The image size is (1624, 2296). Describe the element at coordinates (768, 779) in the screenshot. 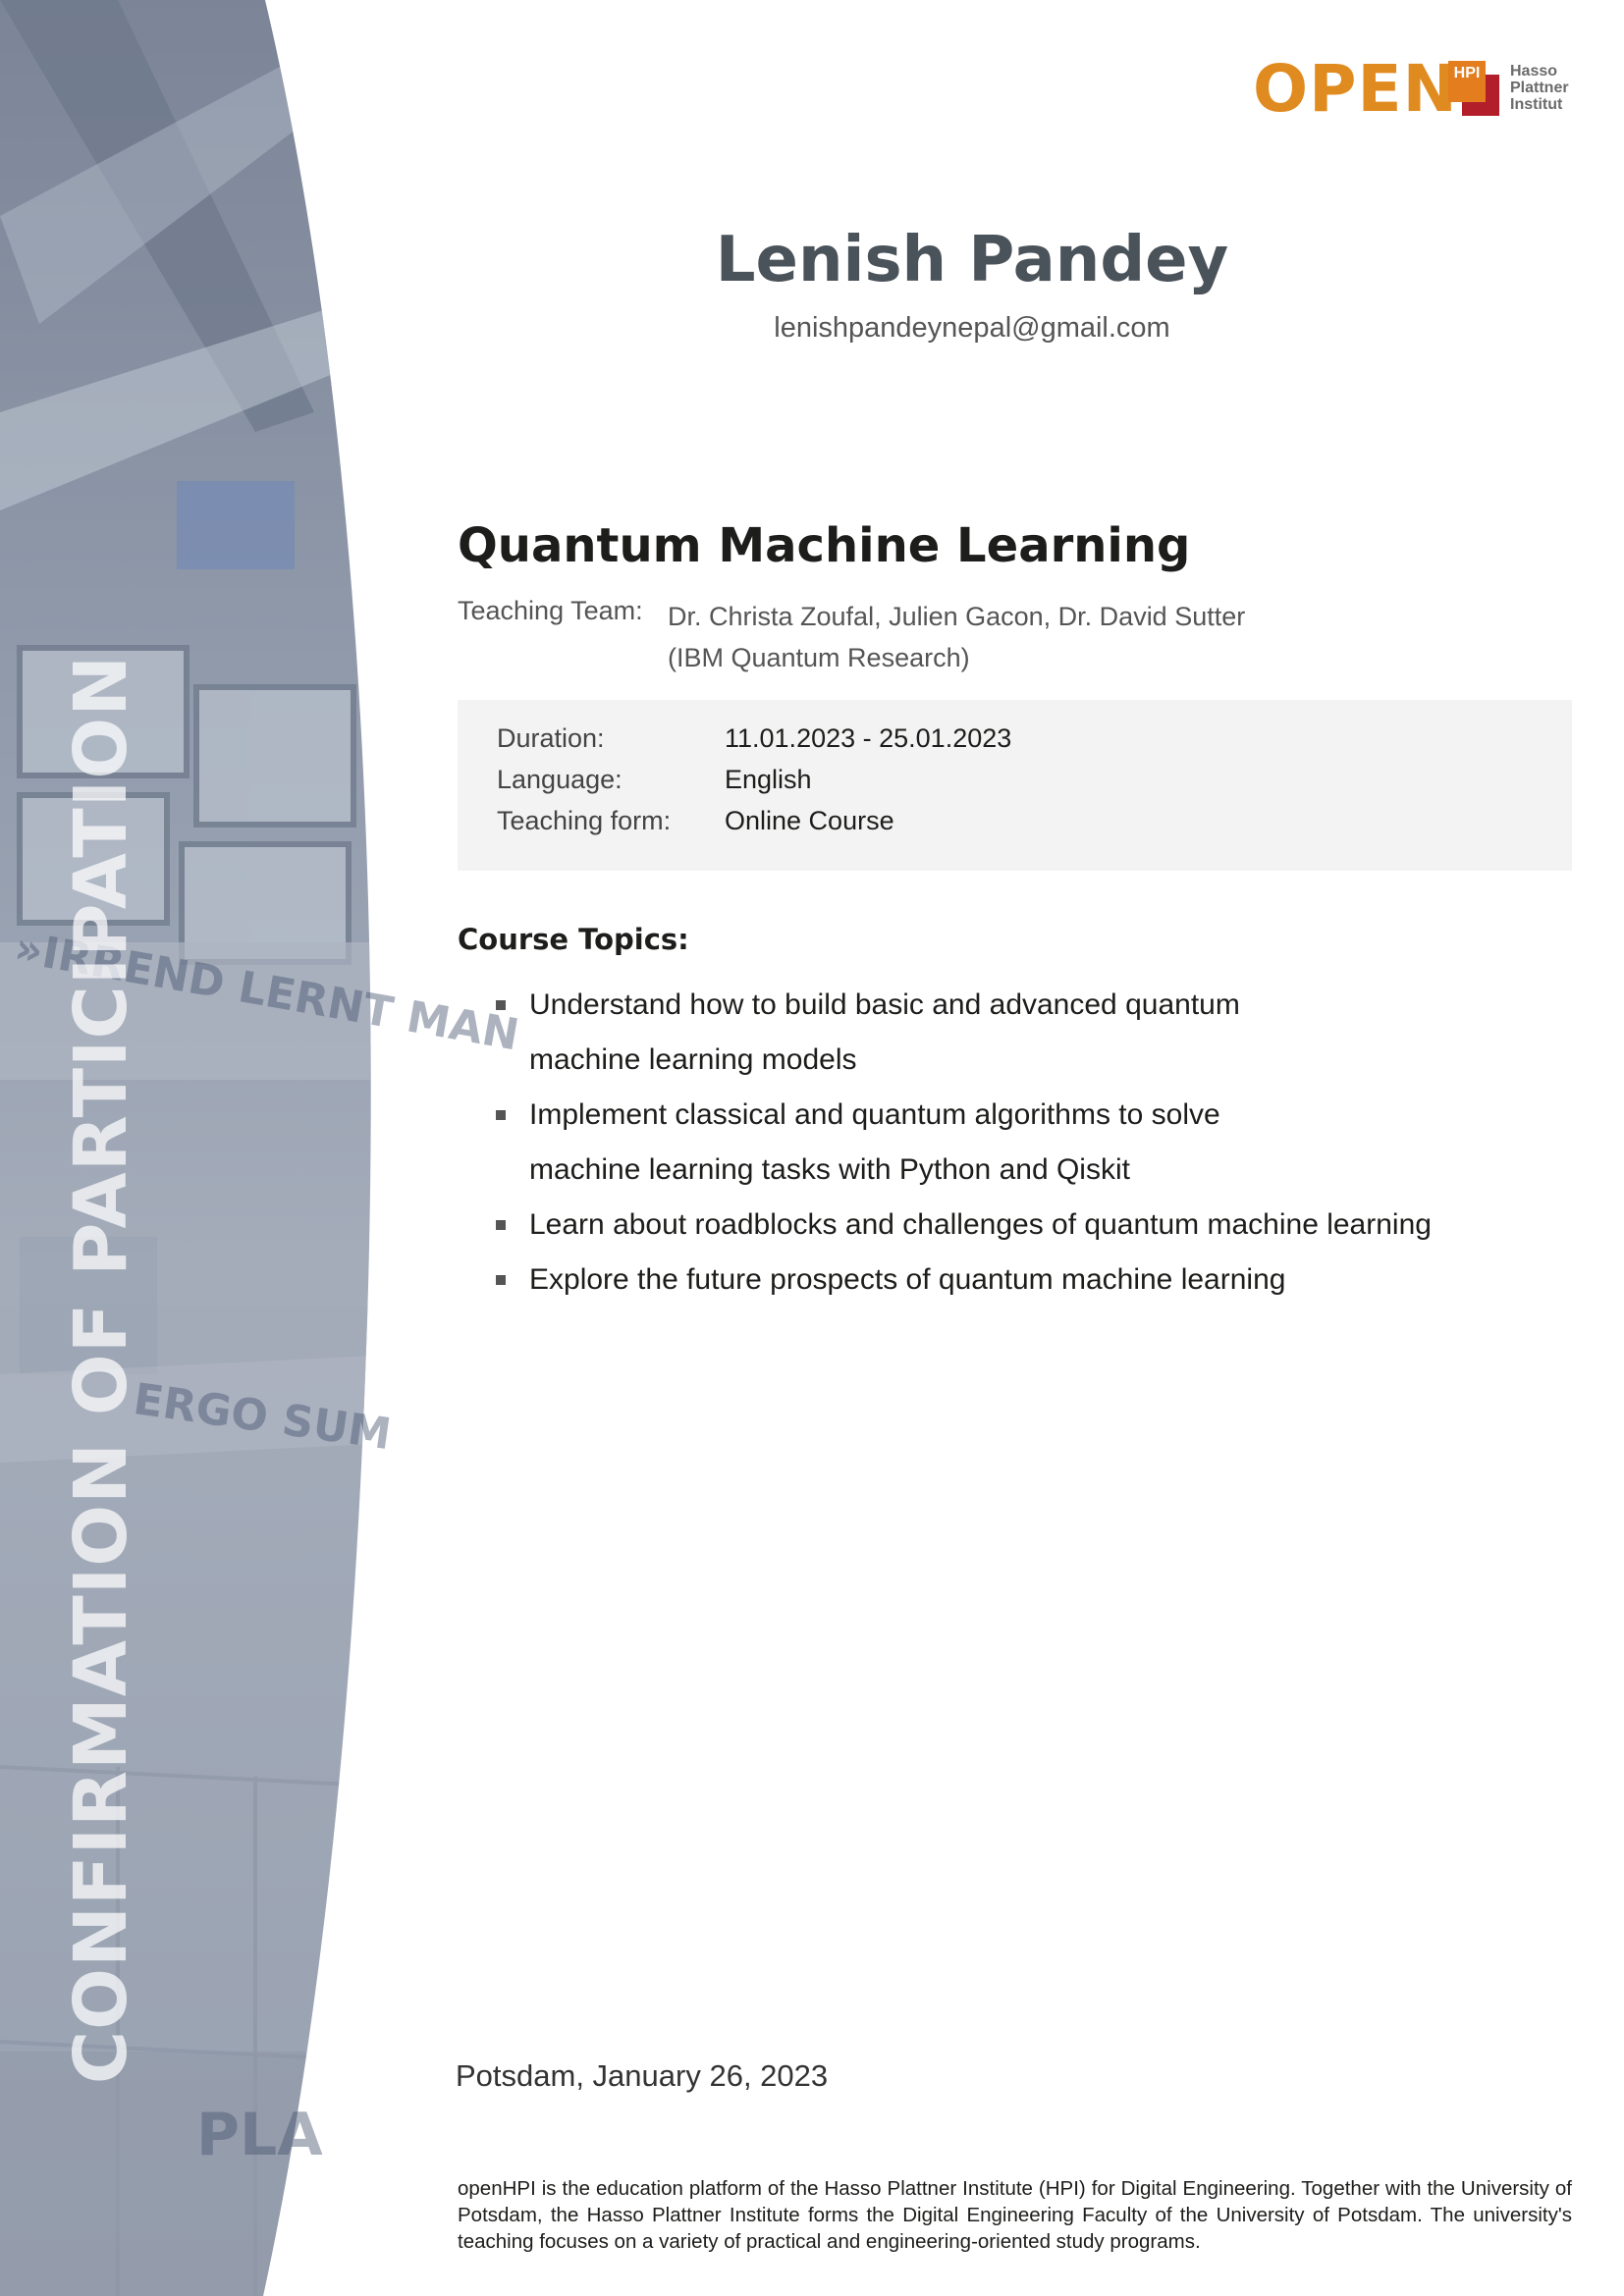

I see `detail-value: English` at that location.